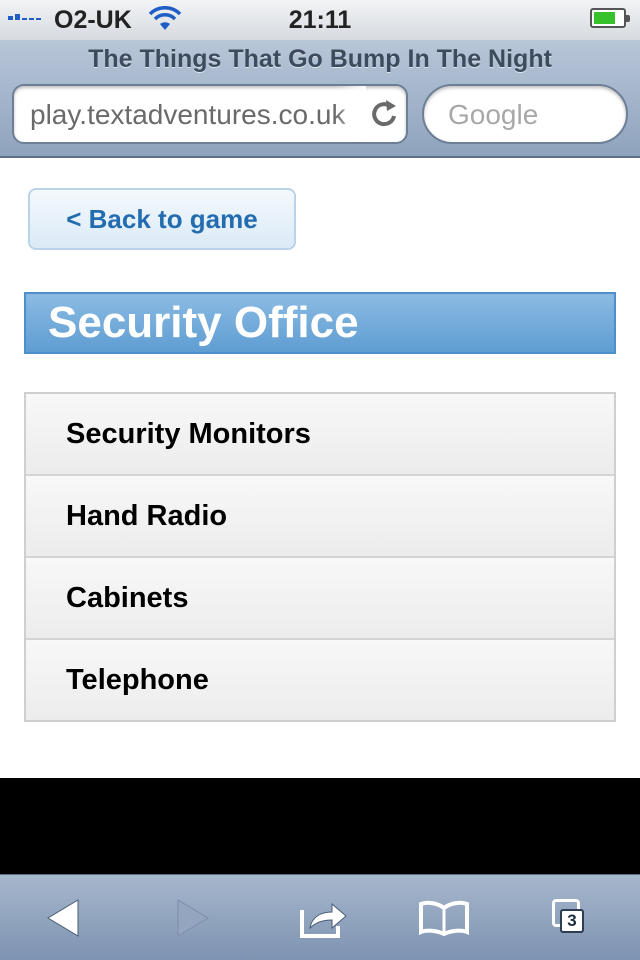  I want to click on tabs-icon: 3, so click(574, 918).